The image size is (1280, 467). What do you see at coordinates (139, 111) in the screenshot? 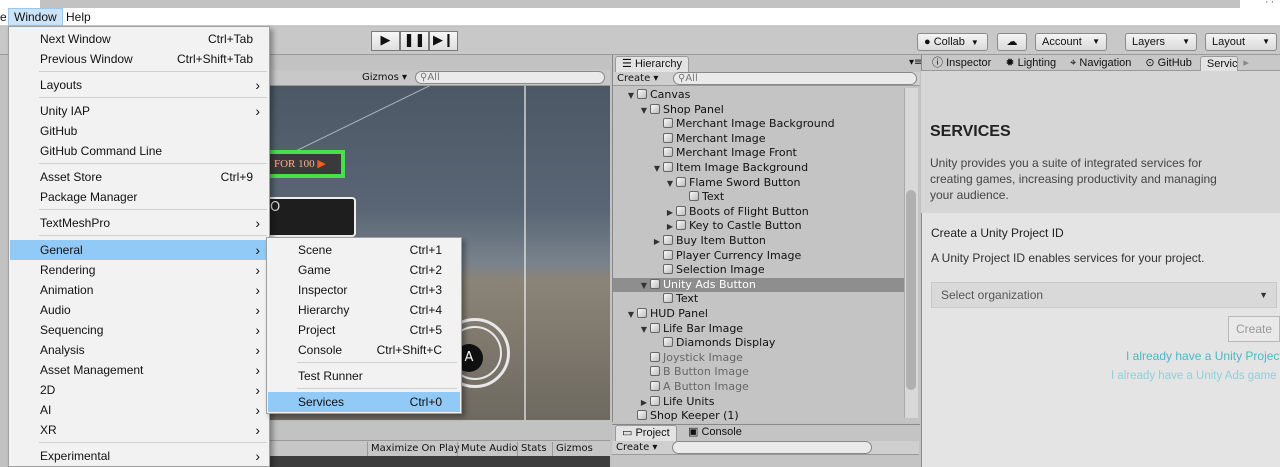
I see `menu-item-unity-iap: Unity IAP ›` at bounding box center [139, 111].